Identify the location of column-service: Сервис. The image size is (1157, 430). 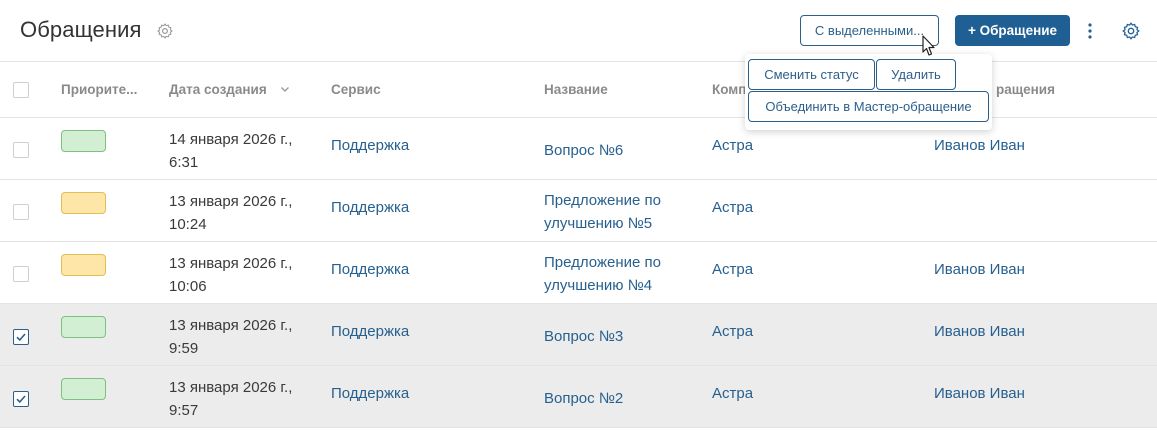
(356, 89).